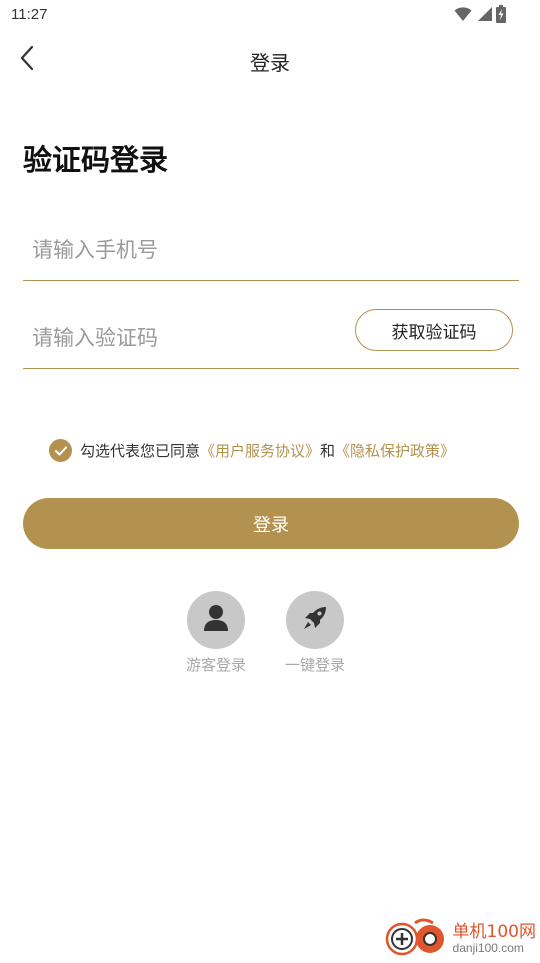 The height and width of the screenshot is (963, 540). I want to click on rocket-icon, so click(315, 620).